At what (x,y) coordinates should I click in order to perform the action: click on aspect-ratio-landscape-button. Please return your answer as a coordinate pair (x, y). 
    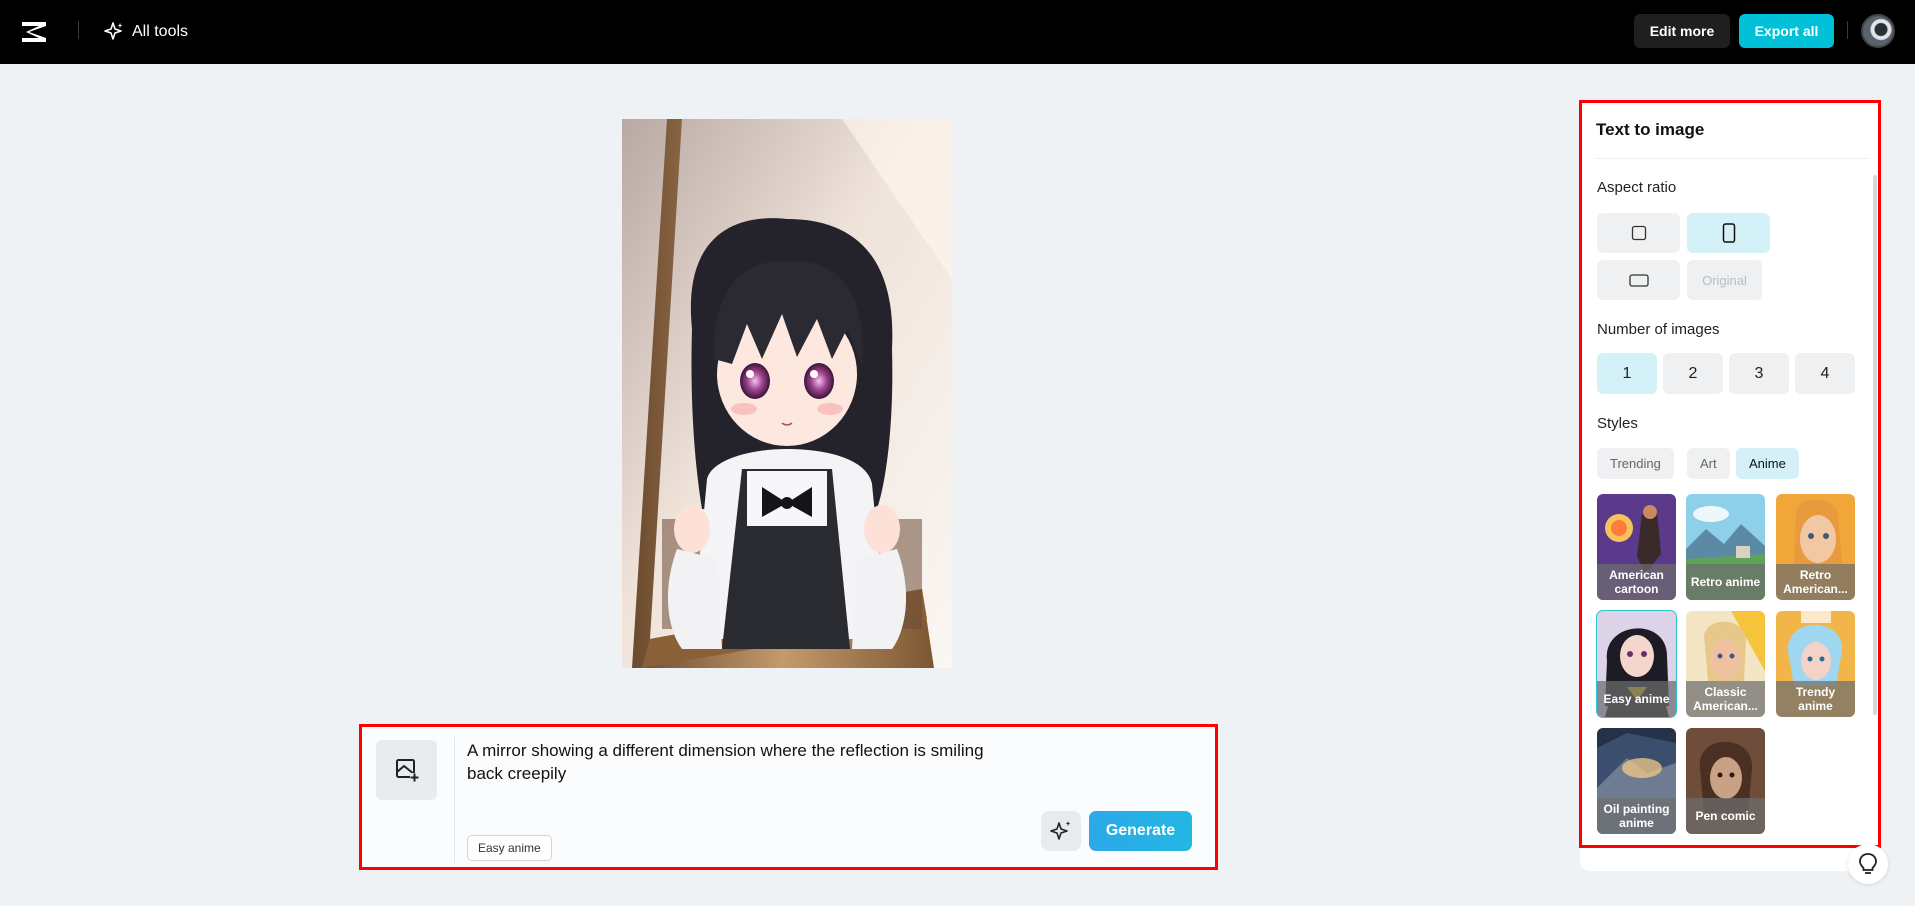
    Looking at the image, I should click on (1638, 280).